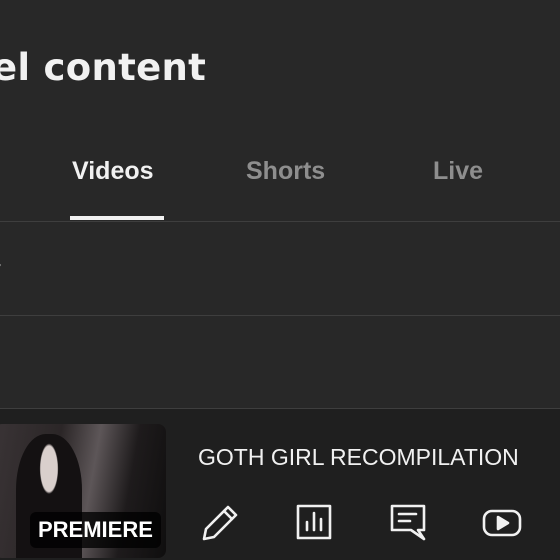 This screenshot has height=560, width=560. I want to click on analytics-icon, so click(314, 522).